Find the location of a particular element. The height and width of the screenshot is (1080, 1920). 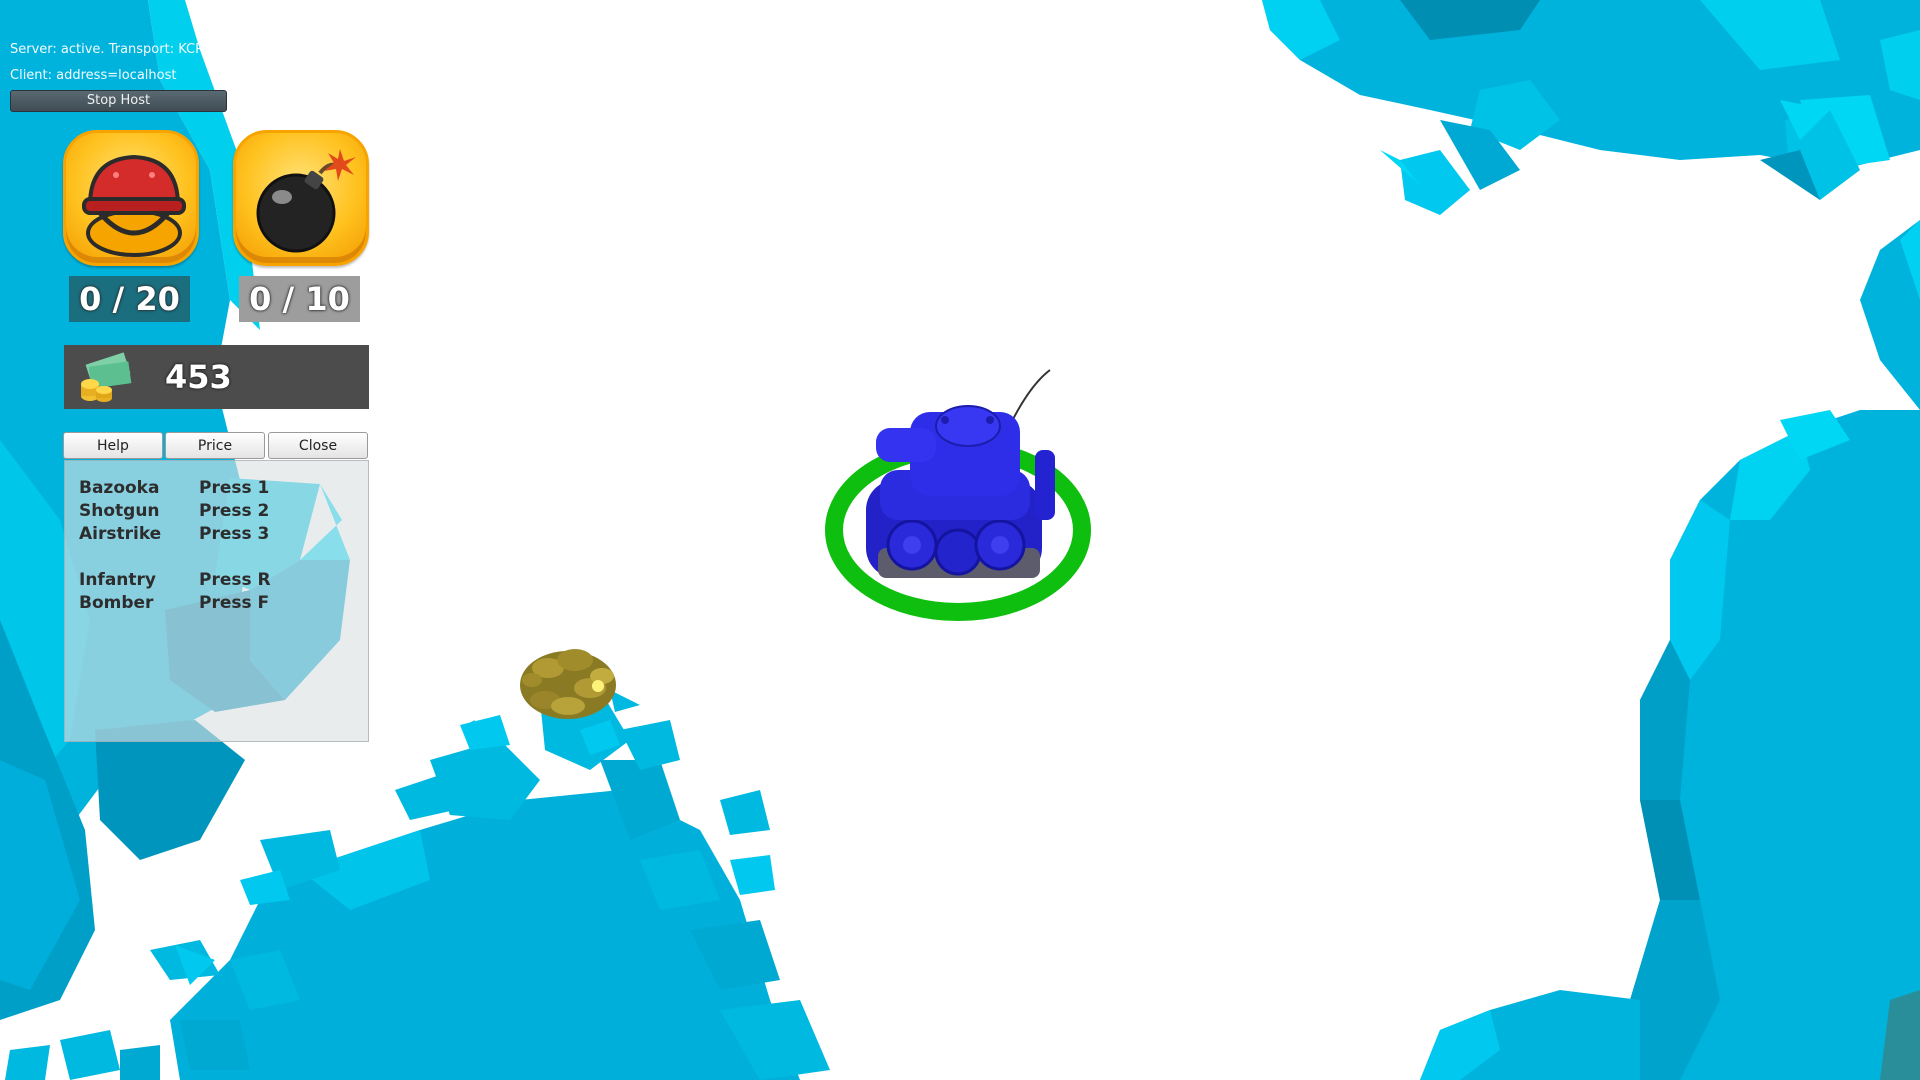

bomb-count: 0 / 10 is located at coordinates (299, 299).